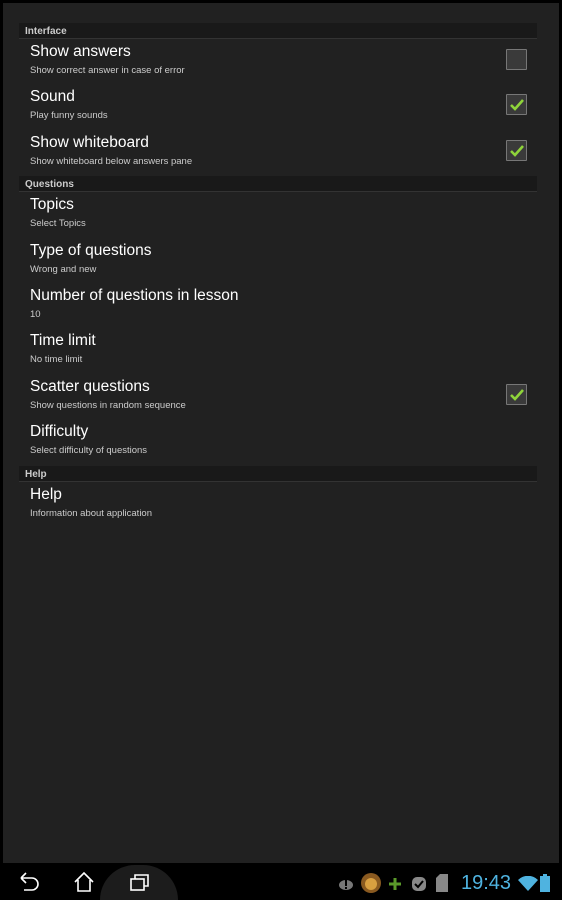  What do you see at coordinates (528, 883) in the screenshot?
I see `wifi-icon` at bounding box center [528, 883].